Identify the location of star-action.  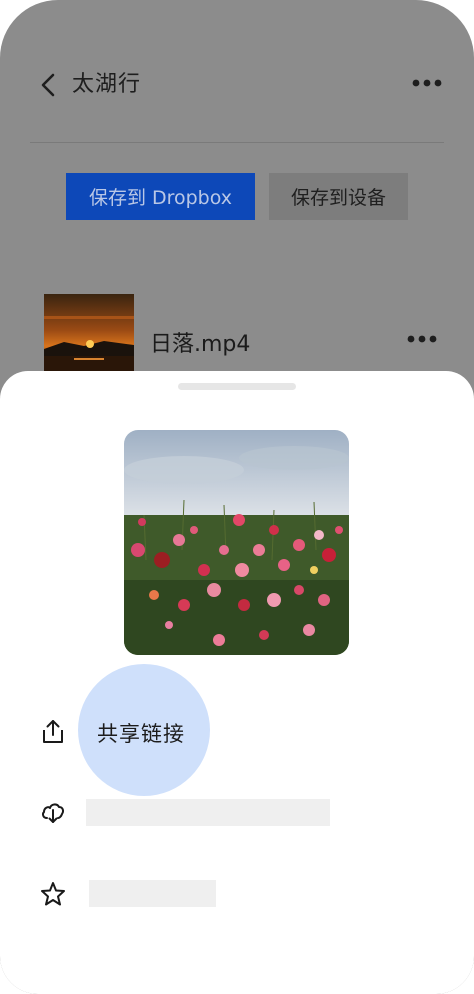
(237, 894).